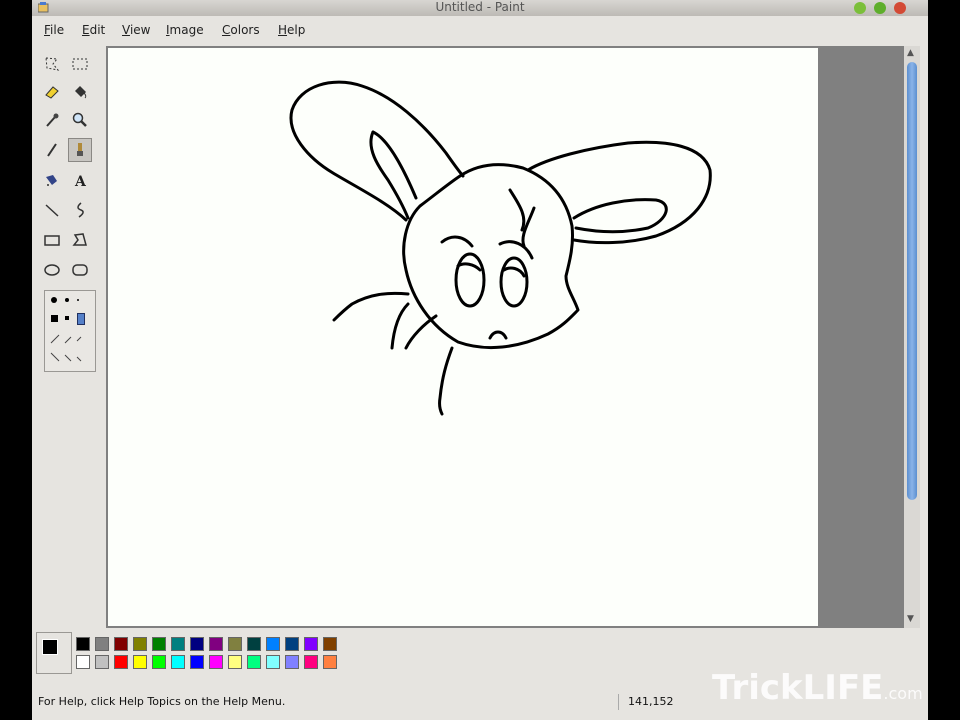  I want to click on line-icon, so click(52, 210).